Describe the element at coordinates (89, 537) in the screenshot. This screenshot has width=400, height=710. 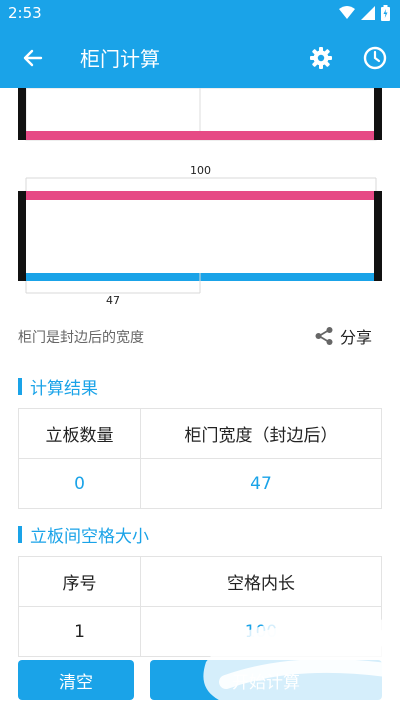
I see `spacing-title-text: 立板间空格大小` at that location.